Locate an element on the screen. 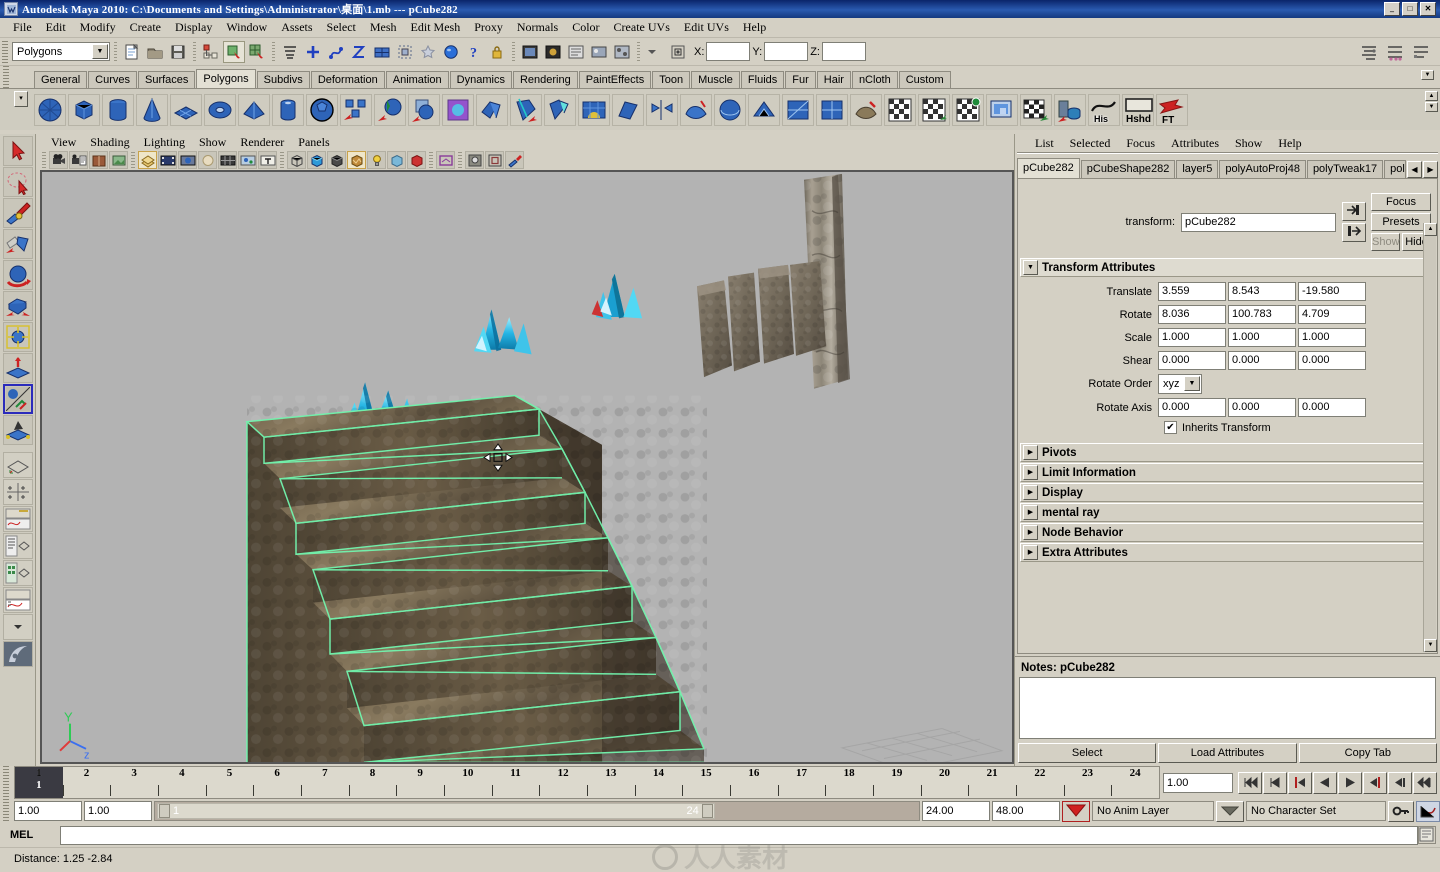 The width and height of the screenshot is (1440, 872). bridge-icon is located at coordinates (594, 109).